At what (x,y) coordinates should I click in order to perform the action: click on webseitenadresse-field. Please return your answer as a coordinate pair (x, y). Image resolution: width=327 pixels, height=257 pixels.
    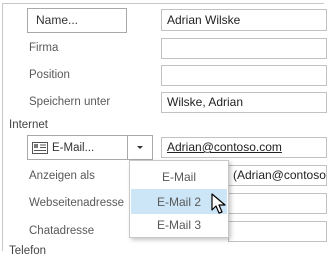
    Looking at the image, I should click on (277, 203).